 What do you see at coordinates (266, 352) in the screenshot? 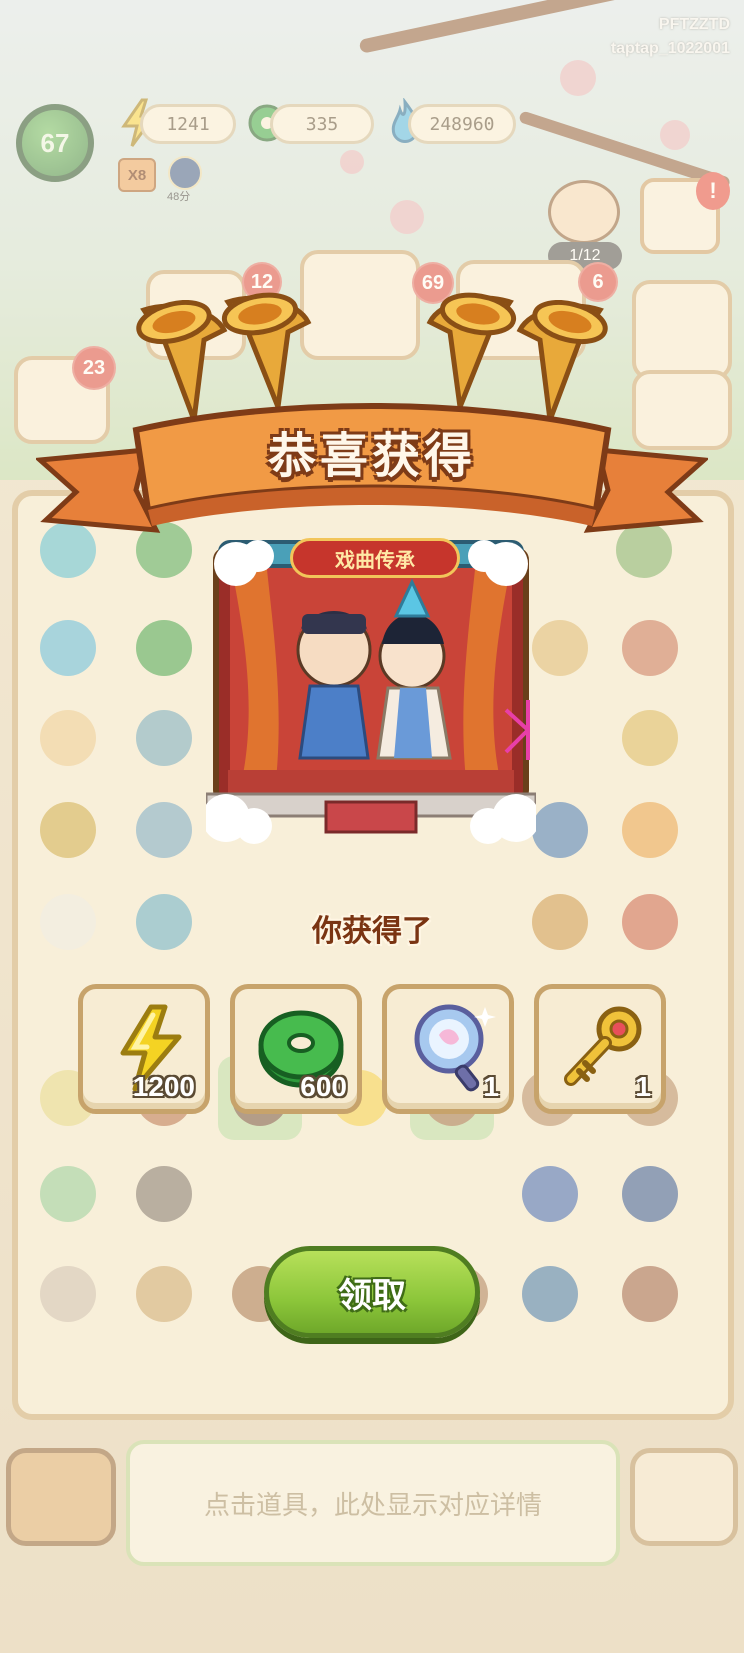
I see `trumpet-icon` at bounding box center [266, 352].